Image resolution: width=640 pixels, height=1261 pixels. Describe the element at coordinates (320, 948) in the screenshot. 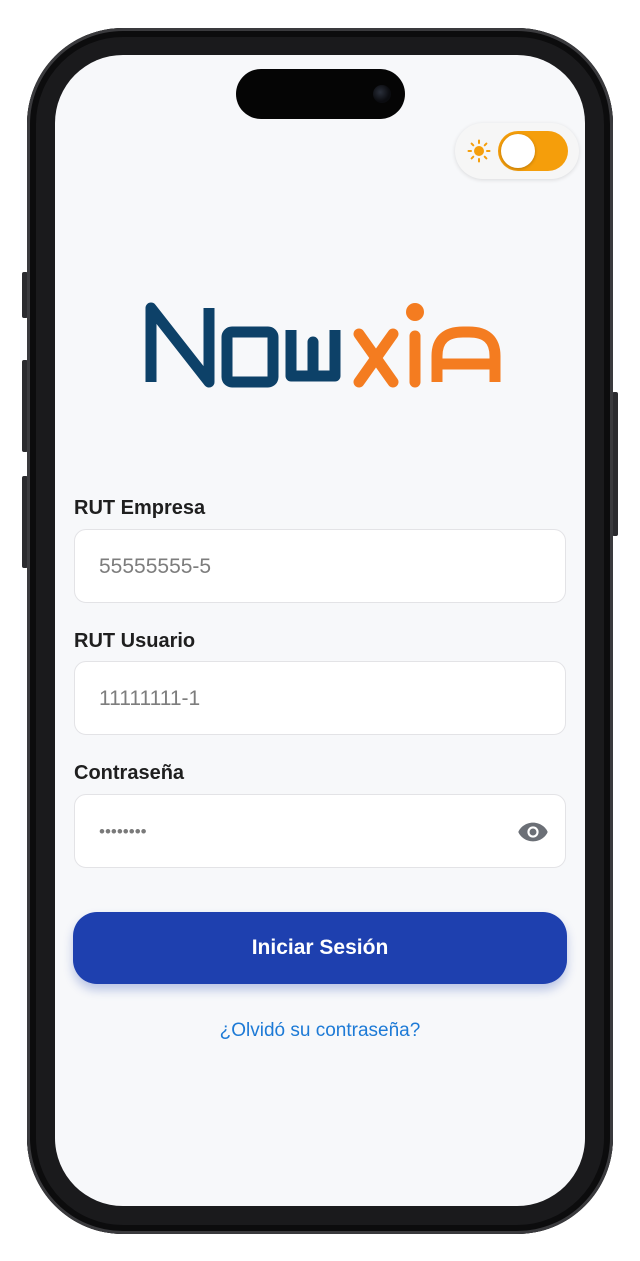

I see `login-button: Iniciar Sesión` at that location.